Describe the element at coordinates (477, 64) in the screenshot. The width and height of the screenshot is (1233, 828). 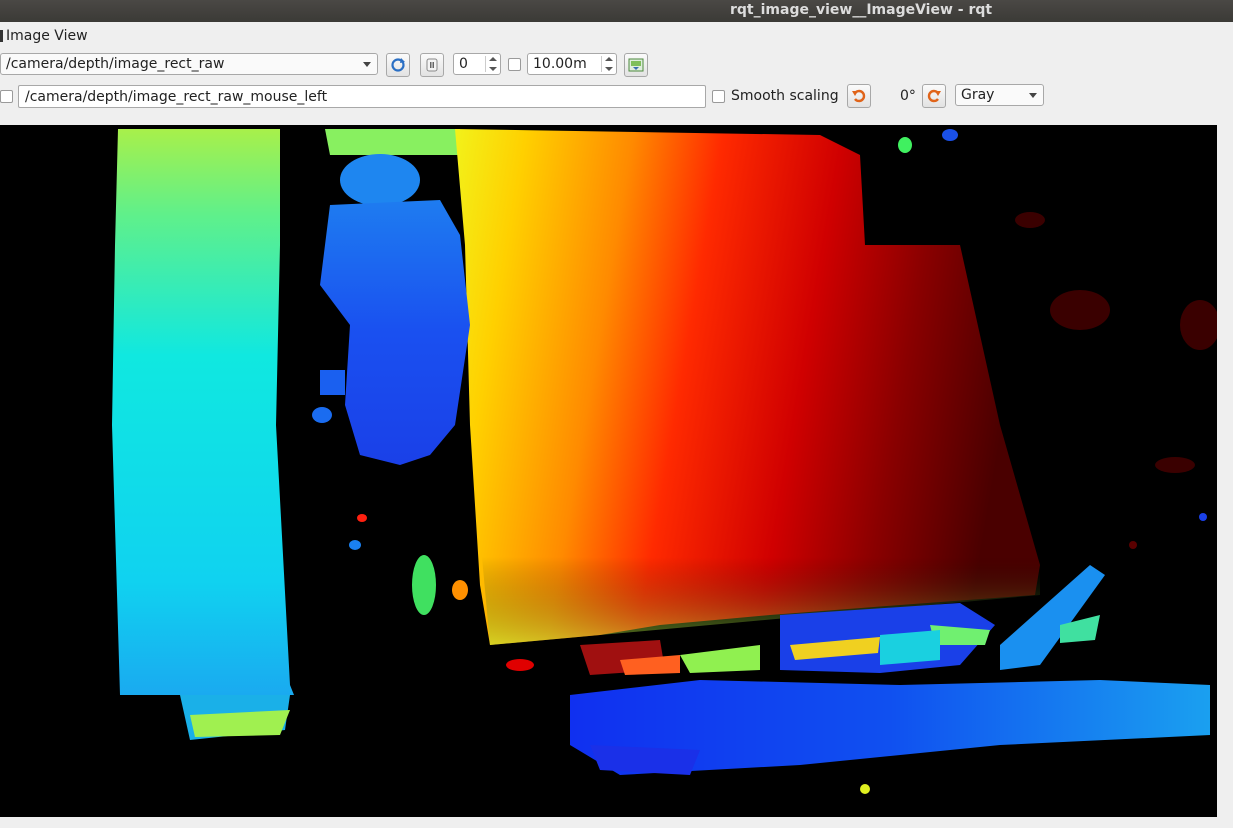
I see `min-range-spinbox: 0` at that location.